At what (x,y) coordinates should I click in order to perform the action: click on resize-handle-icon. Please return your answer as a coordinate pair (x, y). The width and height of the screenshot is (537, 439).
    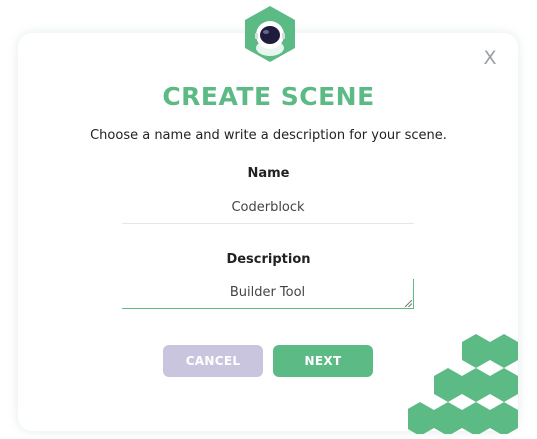
    Looking at the image, I should click on (408, 303).